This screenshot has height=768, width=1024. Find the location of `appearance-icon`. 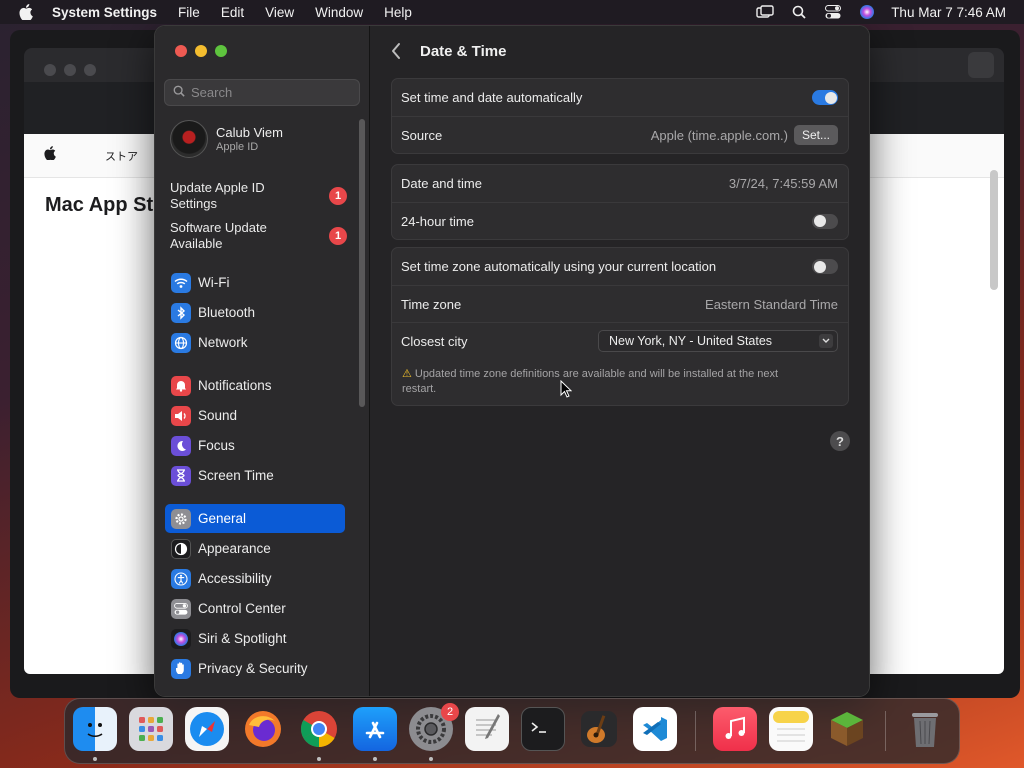

appearance-icon is located at coordinates (181, 548).